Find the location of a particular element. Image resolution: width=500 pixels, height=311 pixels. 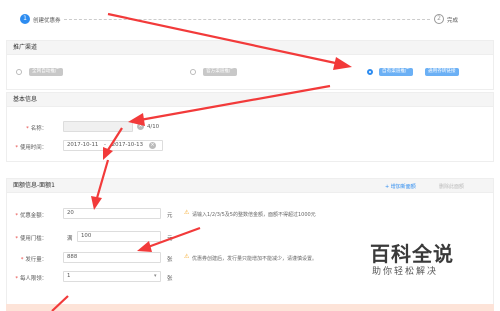

arrow-bottom is located at coordinates (60, 303).